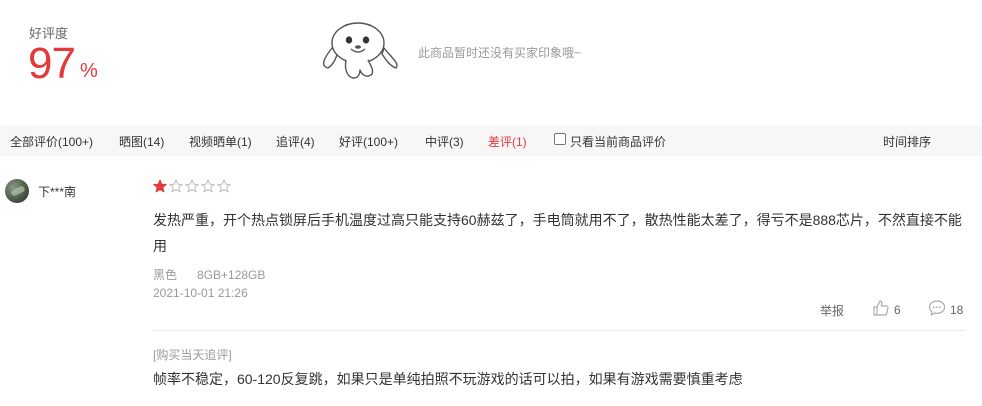 The height and width of the screenshot is (406, 982). What do you see at coordinates (444, 141) in the screenshot?
I see `filter-neutral: 中评(3)` at bounding box center [444, 141].